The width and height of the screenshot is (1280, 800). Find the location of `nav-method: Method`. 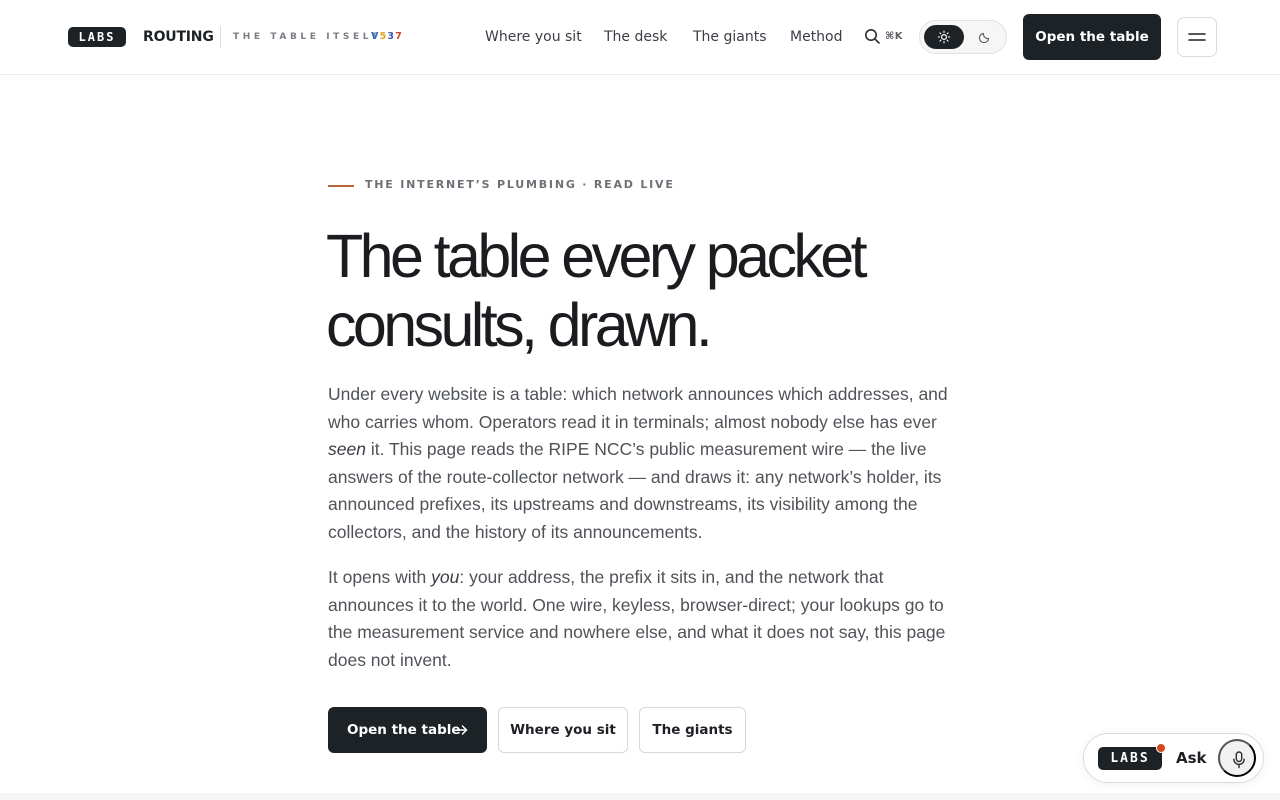

nav-method: Method is located at coordinates (816, 37).